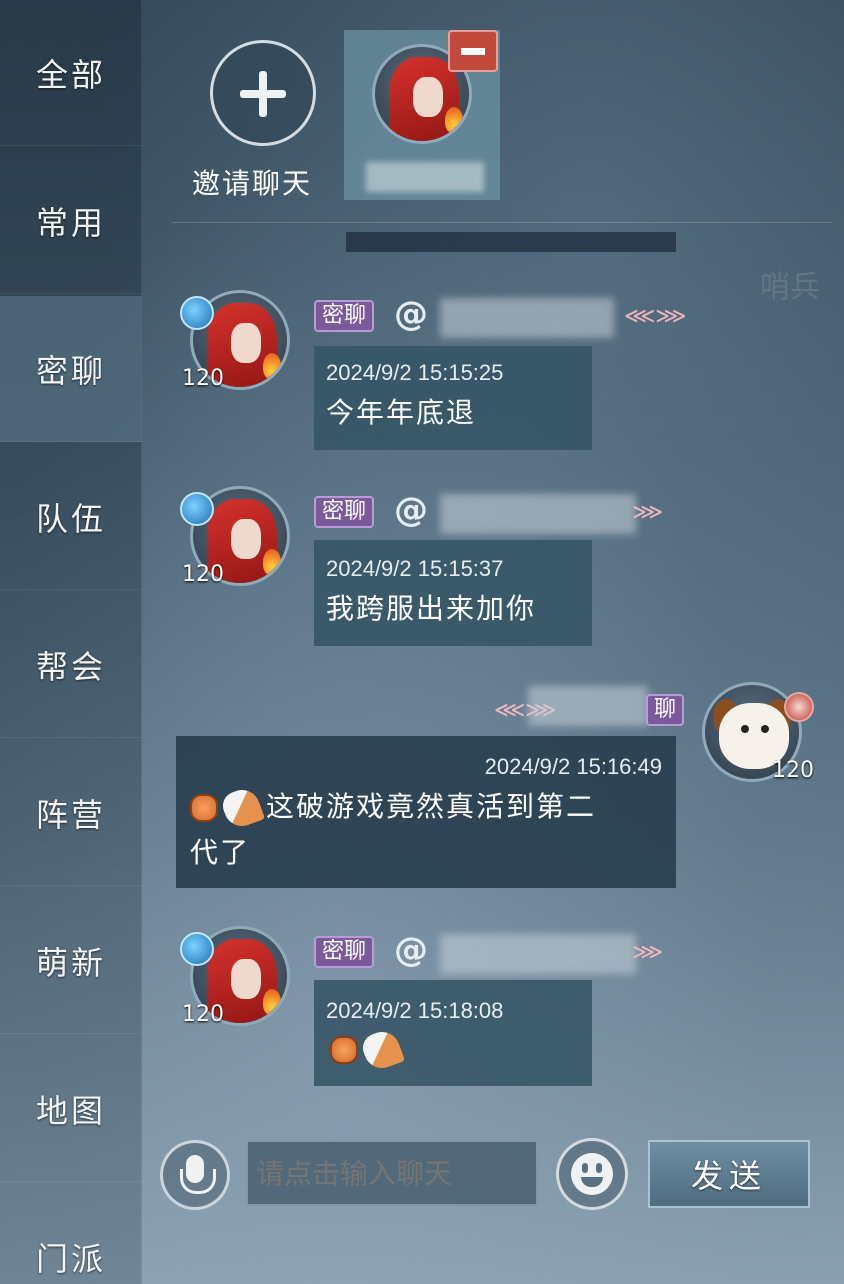 The image size is (844, 1284). What do you see at coordinates (473, 51) in the screenshot?
I see `remove-member-button` at bounding box center [473, 51].